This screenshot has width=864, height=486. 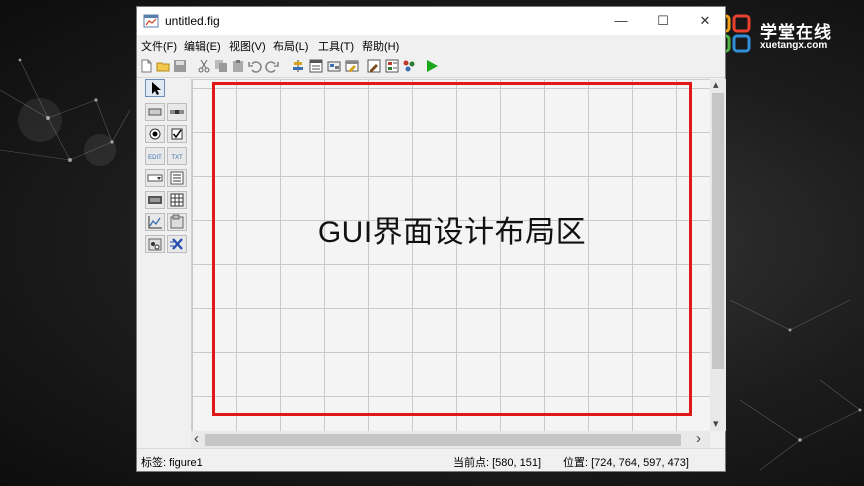 I want to click on menu-editor-icon, so click(x=316, y=66).